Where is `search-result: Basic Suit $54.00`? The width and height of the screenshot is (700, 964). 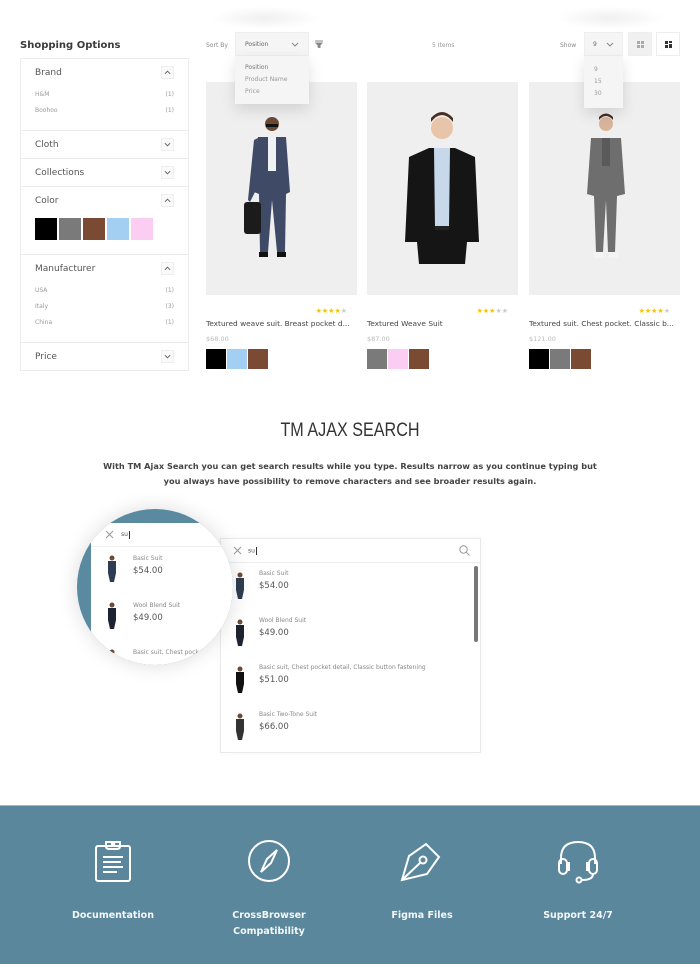
search-result: Basic Suit $54.00 is located at coordinates (350, 586).